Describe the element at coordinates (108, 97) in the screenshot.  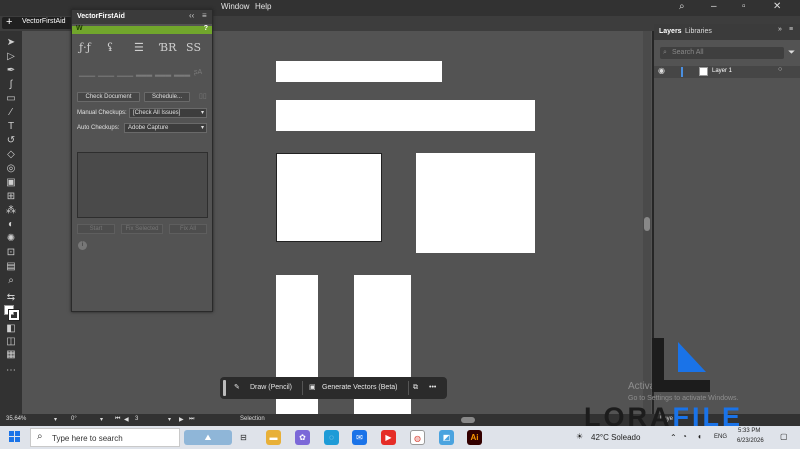
I see `check-document-button: Check Document` at that location.